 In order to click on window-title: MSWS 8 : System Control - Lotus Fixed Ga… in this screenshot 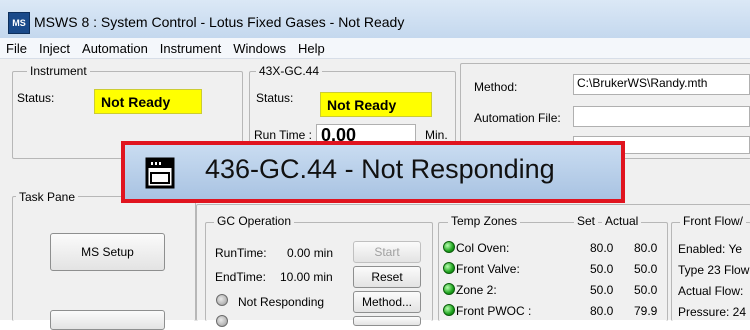, I will do `click(219, 22)`.